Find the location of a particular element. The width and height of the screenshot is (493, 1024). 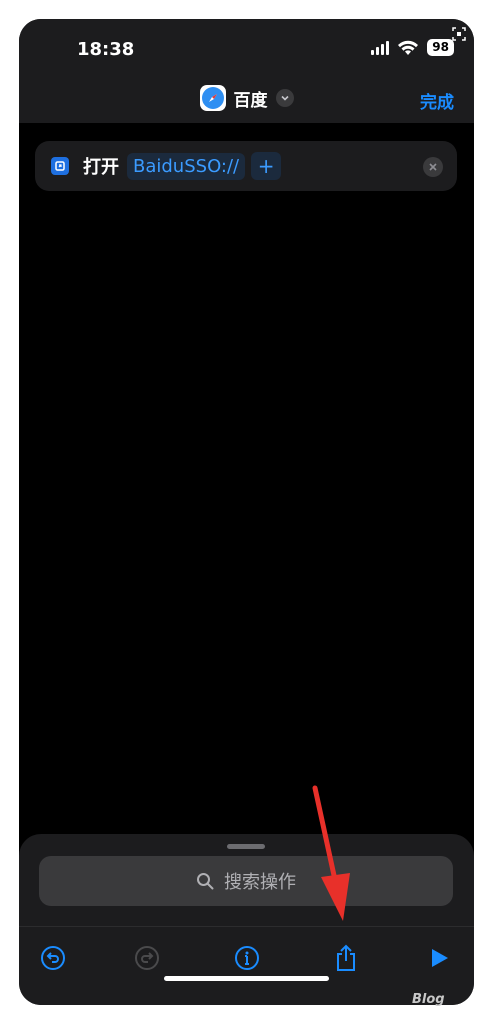

chevron-down-icon is located at coordinates (284, 98).